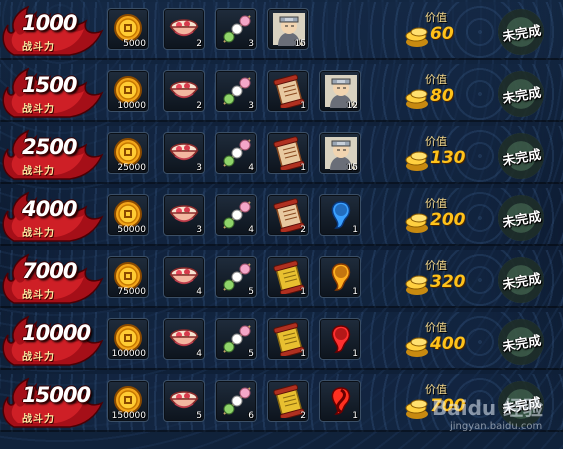 The image size is (563, 449). Describe the element at coordinates (128, 339) in the screenshot. I see `coin-reward: 100000` at that location.